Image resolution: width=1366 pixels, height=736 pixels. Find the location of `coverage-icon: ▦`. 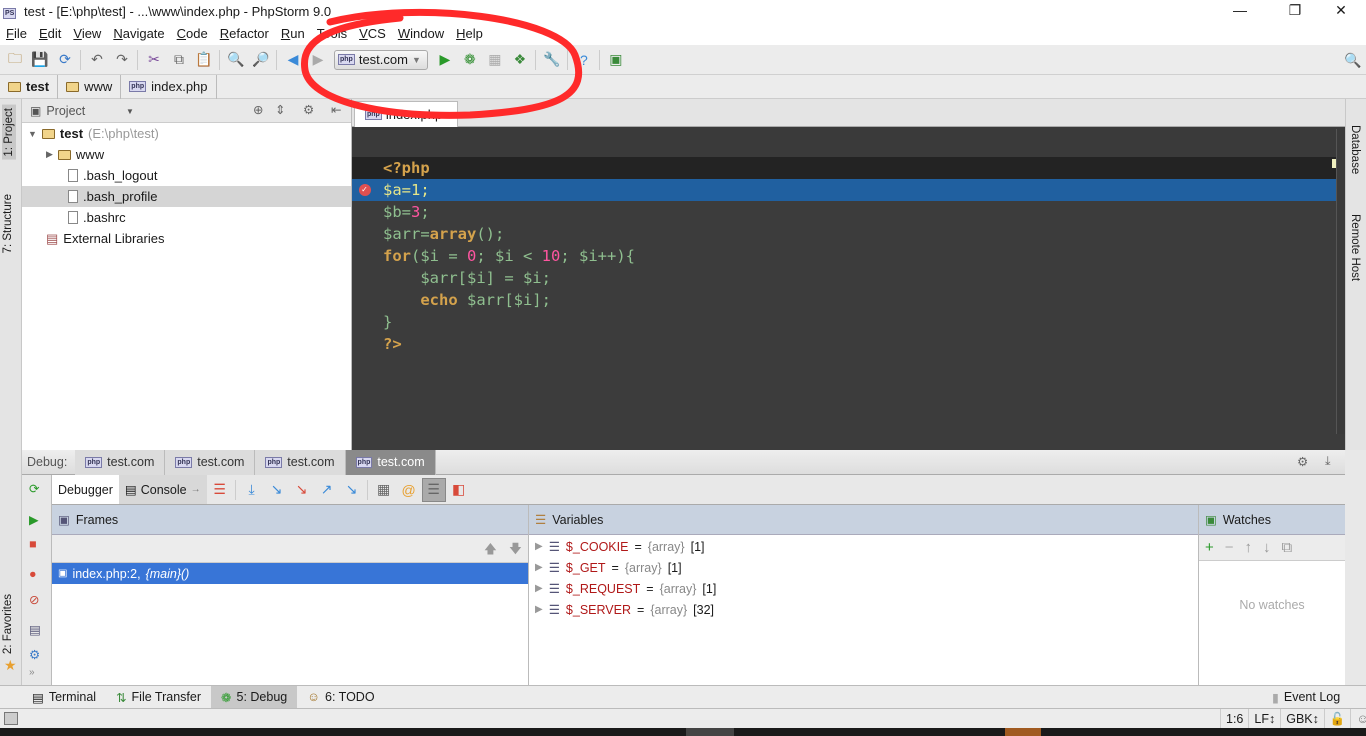

coverage-icon: ▦ is located at coordinates (495, 60).